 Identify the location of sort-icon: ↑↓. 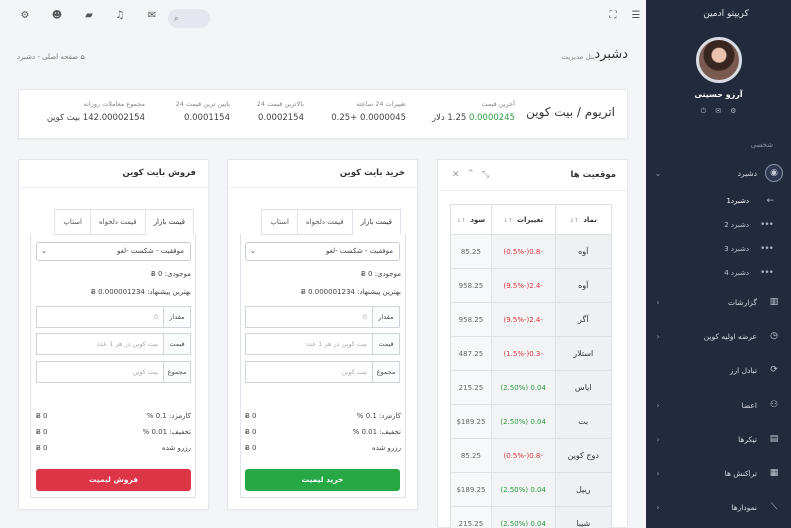
(461, 220).